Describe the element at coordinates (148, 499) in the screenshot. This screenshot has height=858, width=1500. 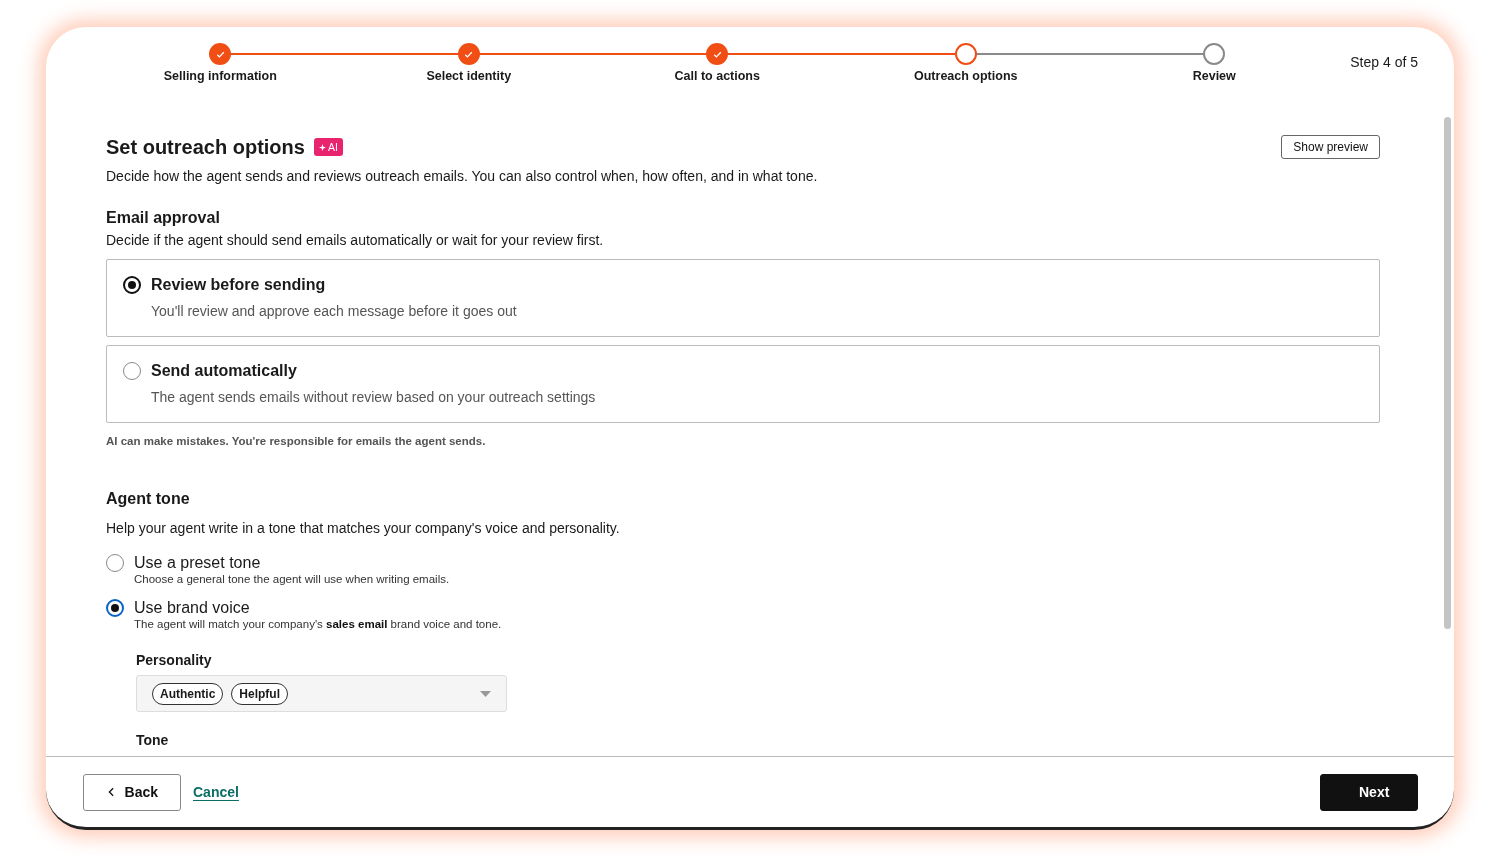
I see `section-heading: Agent tone` at that location.